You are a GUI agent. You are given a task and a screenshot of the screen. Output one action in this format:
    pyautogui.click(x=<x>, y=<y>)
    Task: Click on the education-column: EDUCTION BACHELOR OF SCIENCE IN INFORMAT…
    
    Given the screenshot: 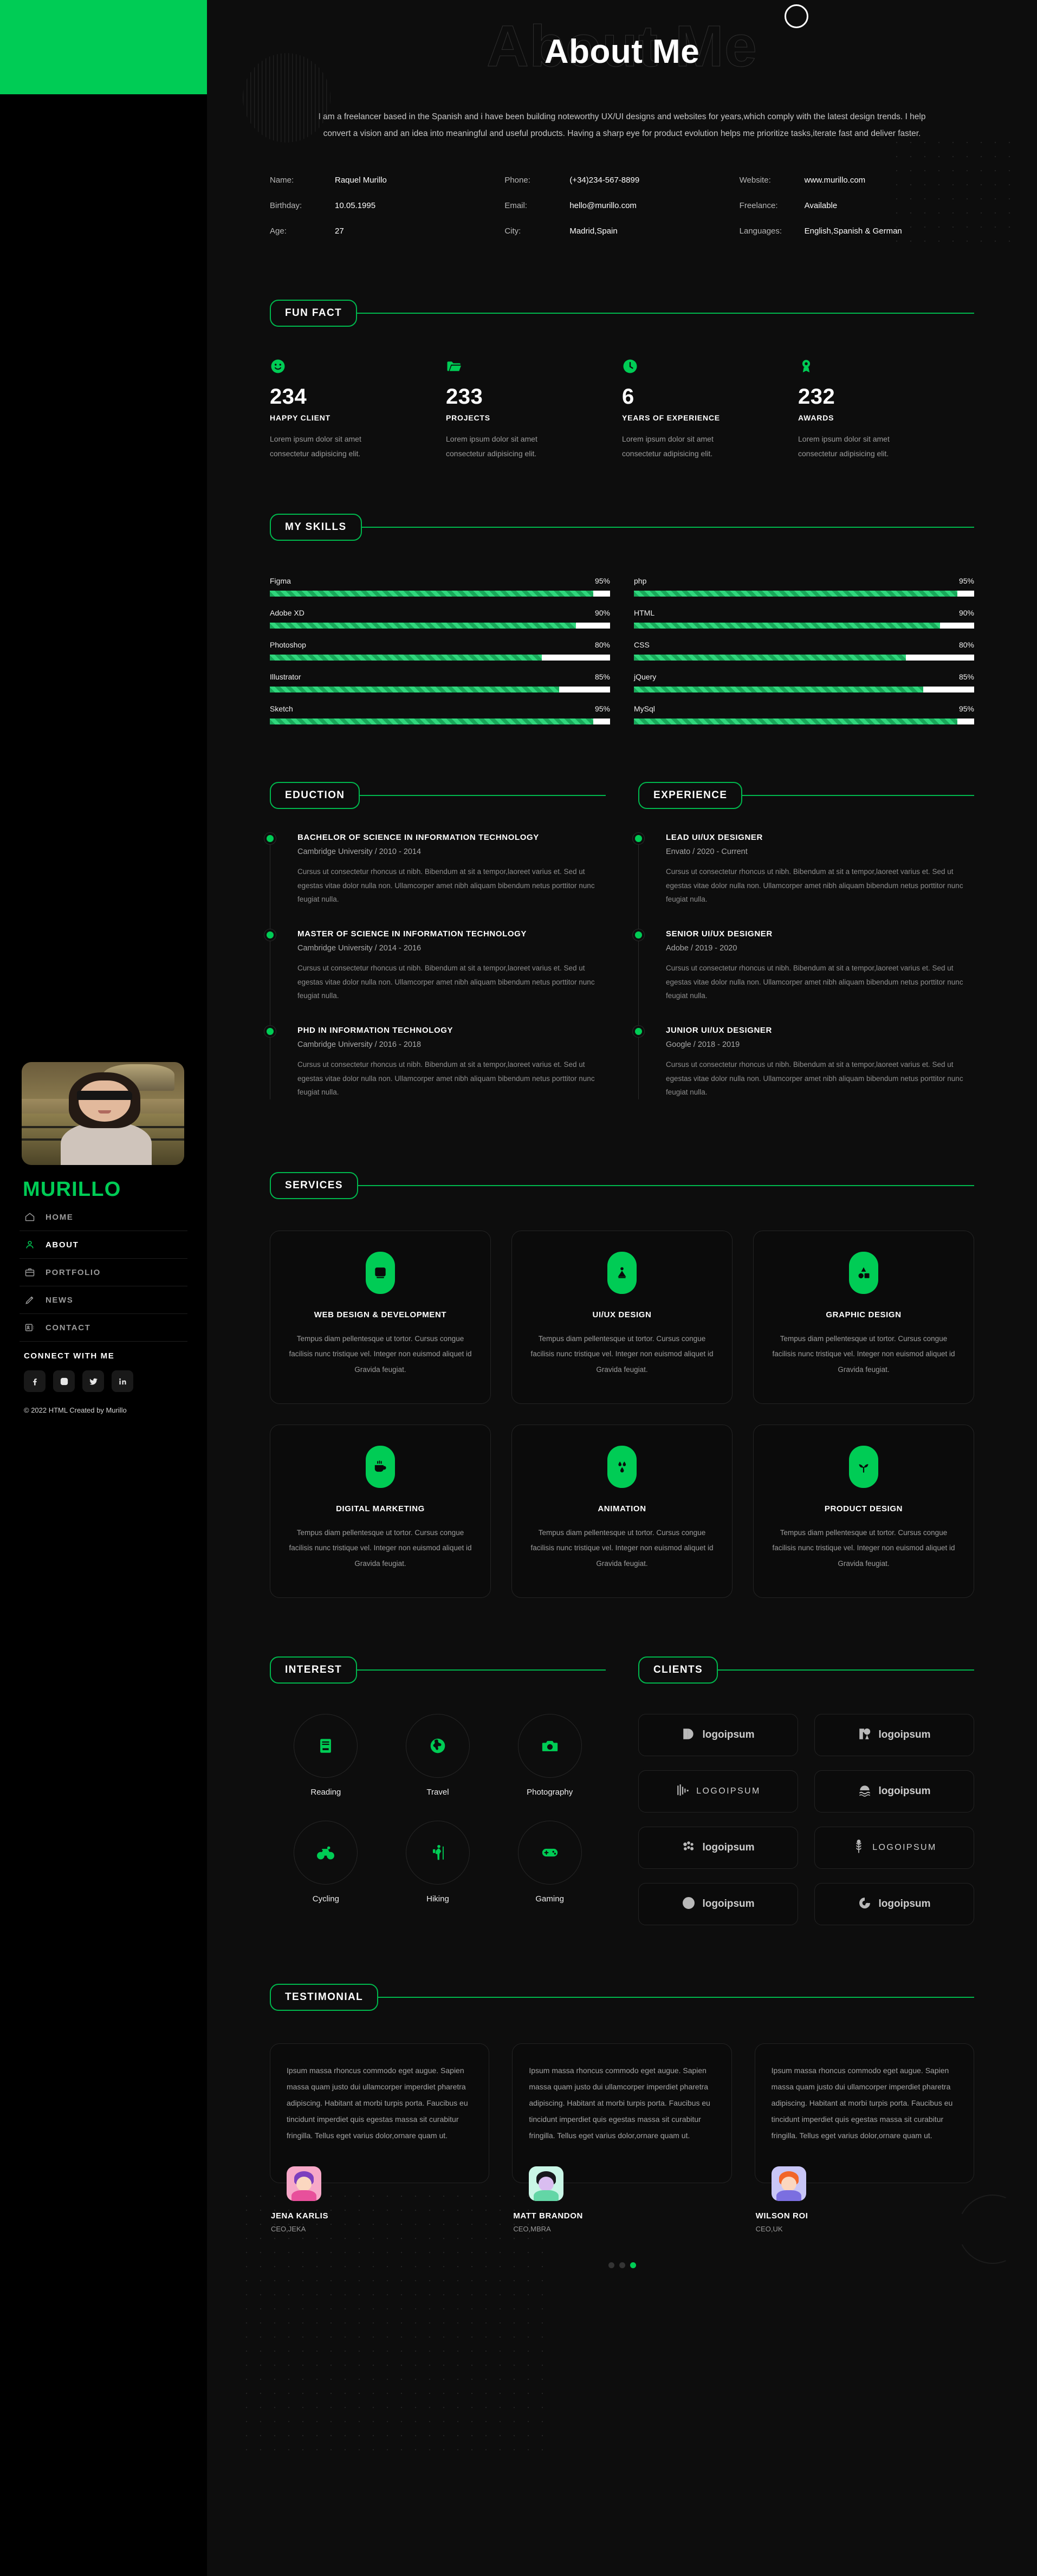 What is the action you would take?
    pyautogui.click(x=436, y=952)
    